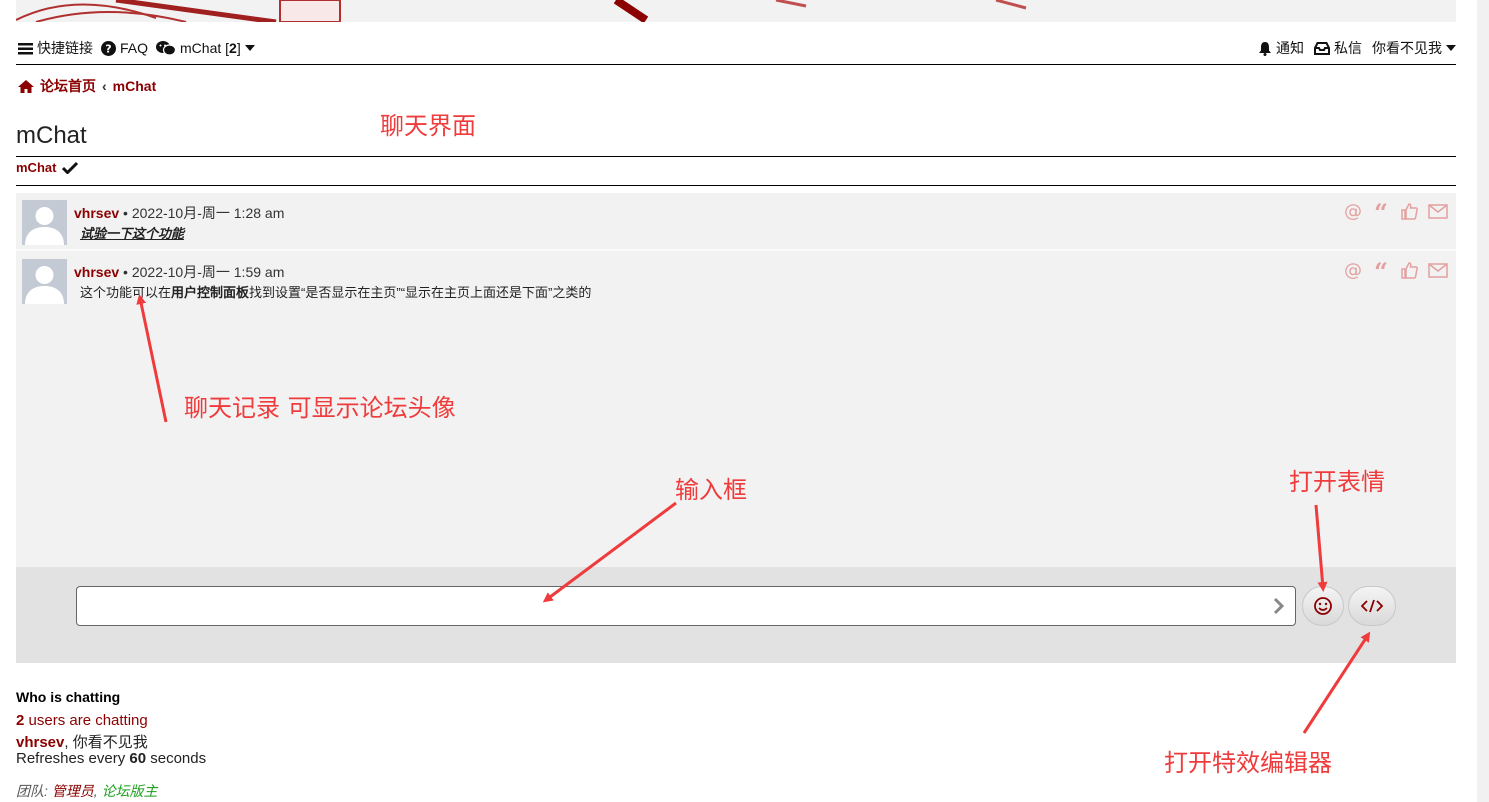 This screenshot has width=1489, height=802. Describe the element at coordinates (1337, 482) in the screenshot. I see `annotation-emoji: 打开表情` at that location.